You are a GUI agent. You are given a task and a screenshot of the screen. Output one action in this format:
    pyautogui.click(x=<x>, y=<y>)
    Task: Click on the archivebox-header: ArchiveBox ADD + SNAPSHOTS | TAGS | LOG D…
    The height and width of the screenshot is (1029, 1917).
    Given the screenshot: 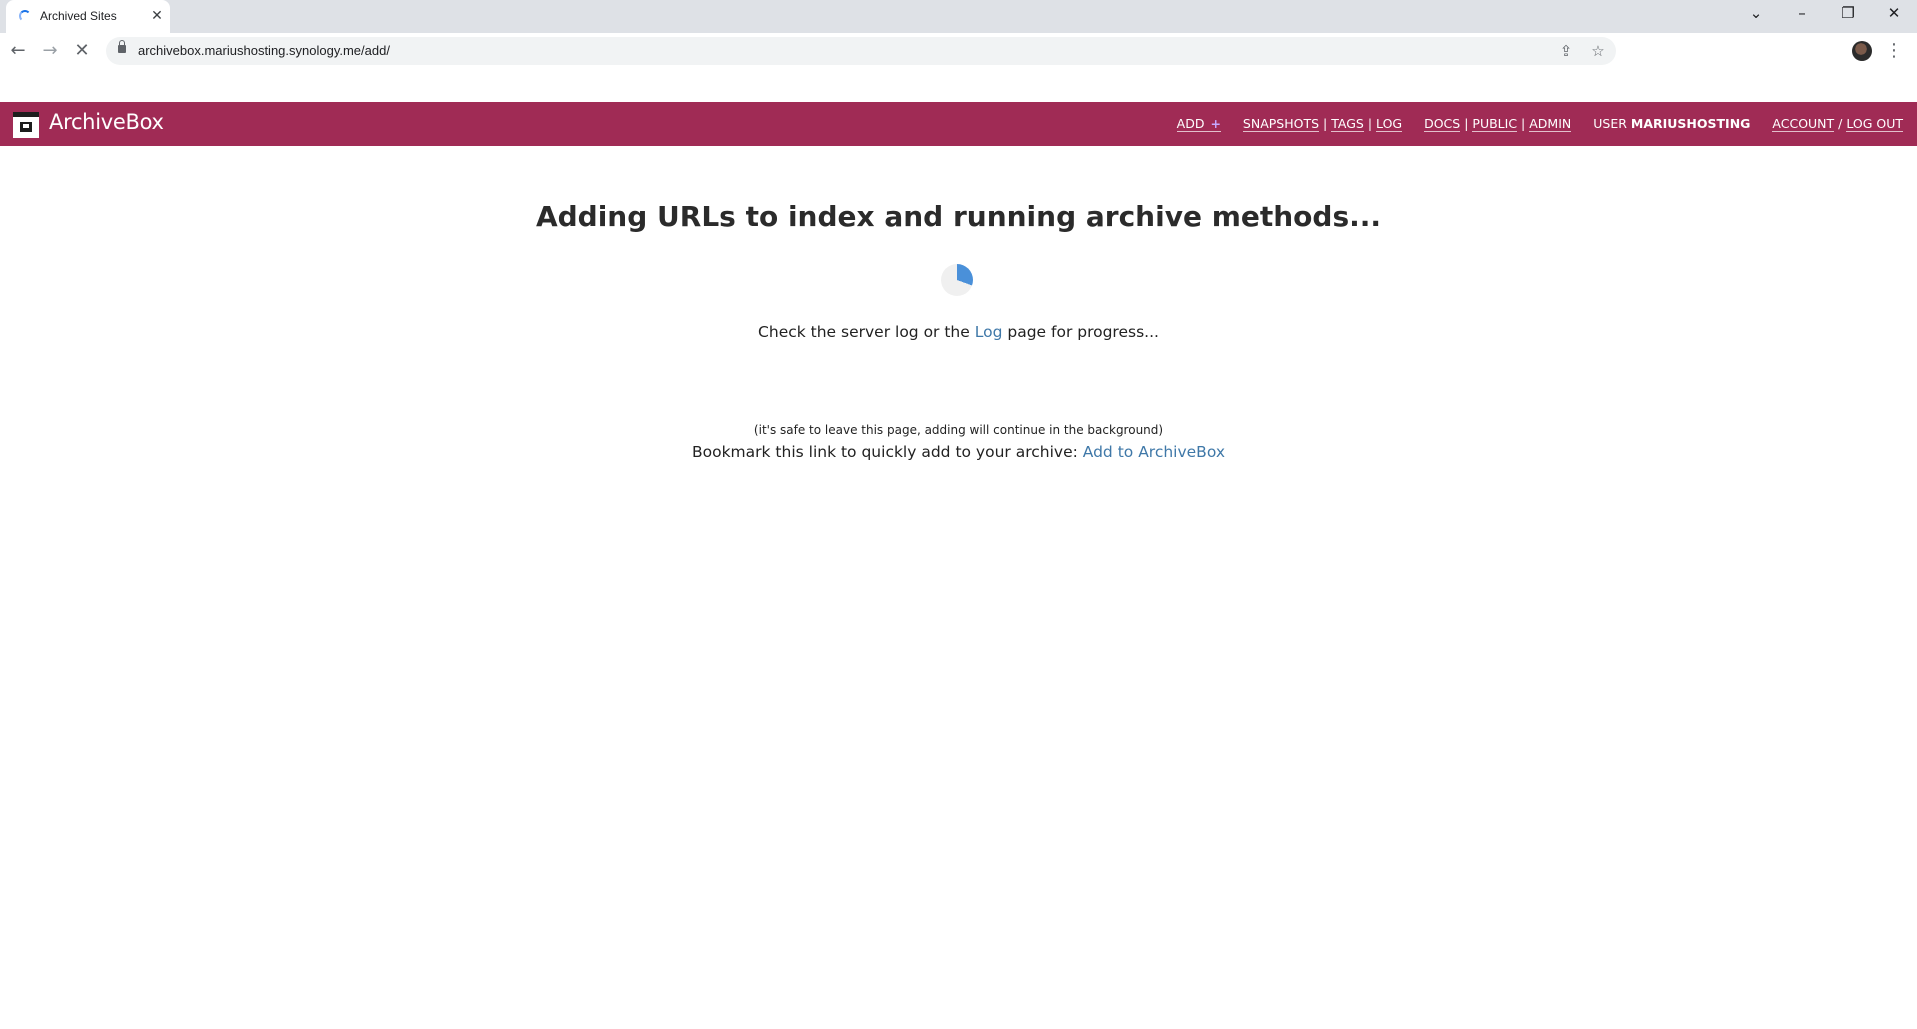 What is the action you would take?
    pyautogui.click(x=958, y=124)
    